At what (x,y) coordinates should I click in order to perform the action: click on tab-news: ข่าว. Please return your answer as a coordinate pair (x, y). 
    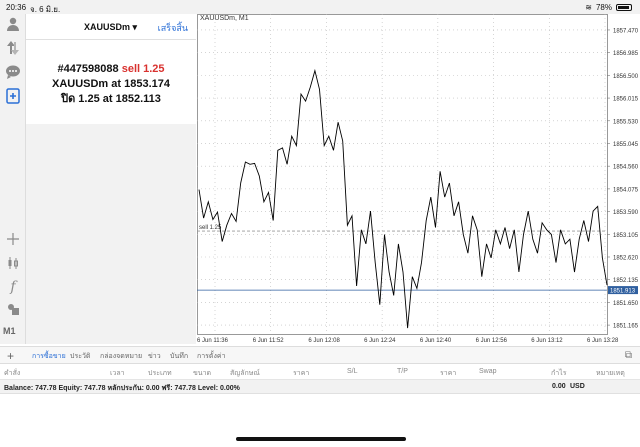
    Looking at the image, I should click on (154, 356).